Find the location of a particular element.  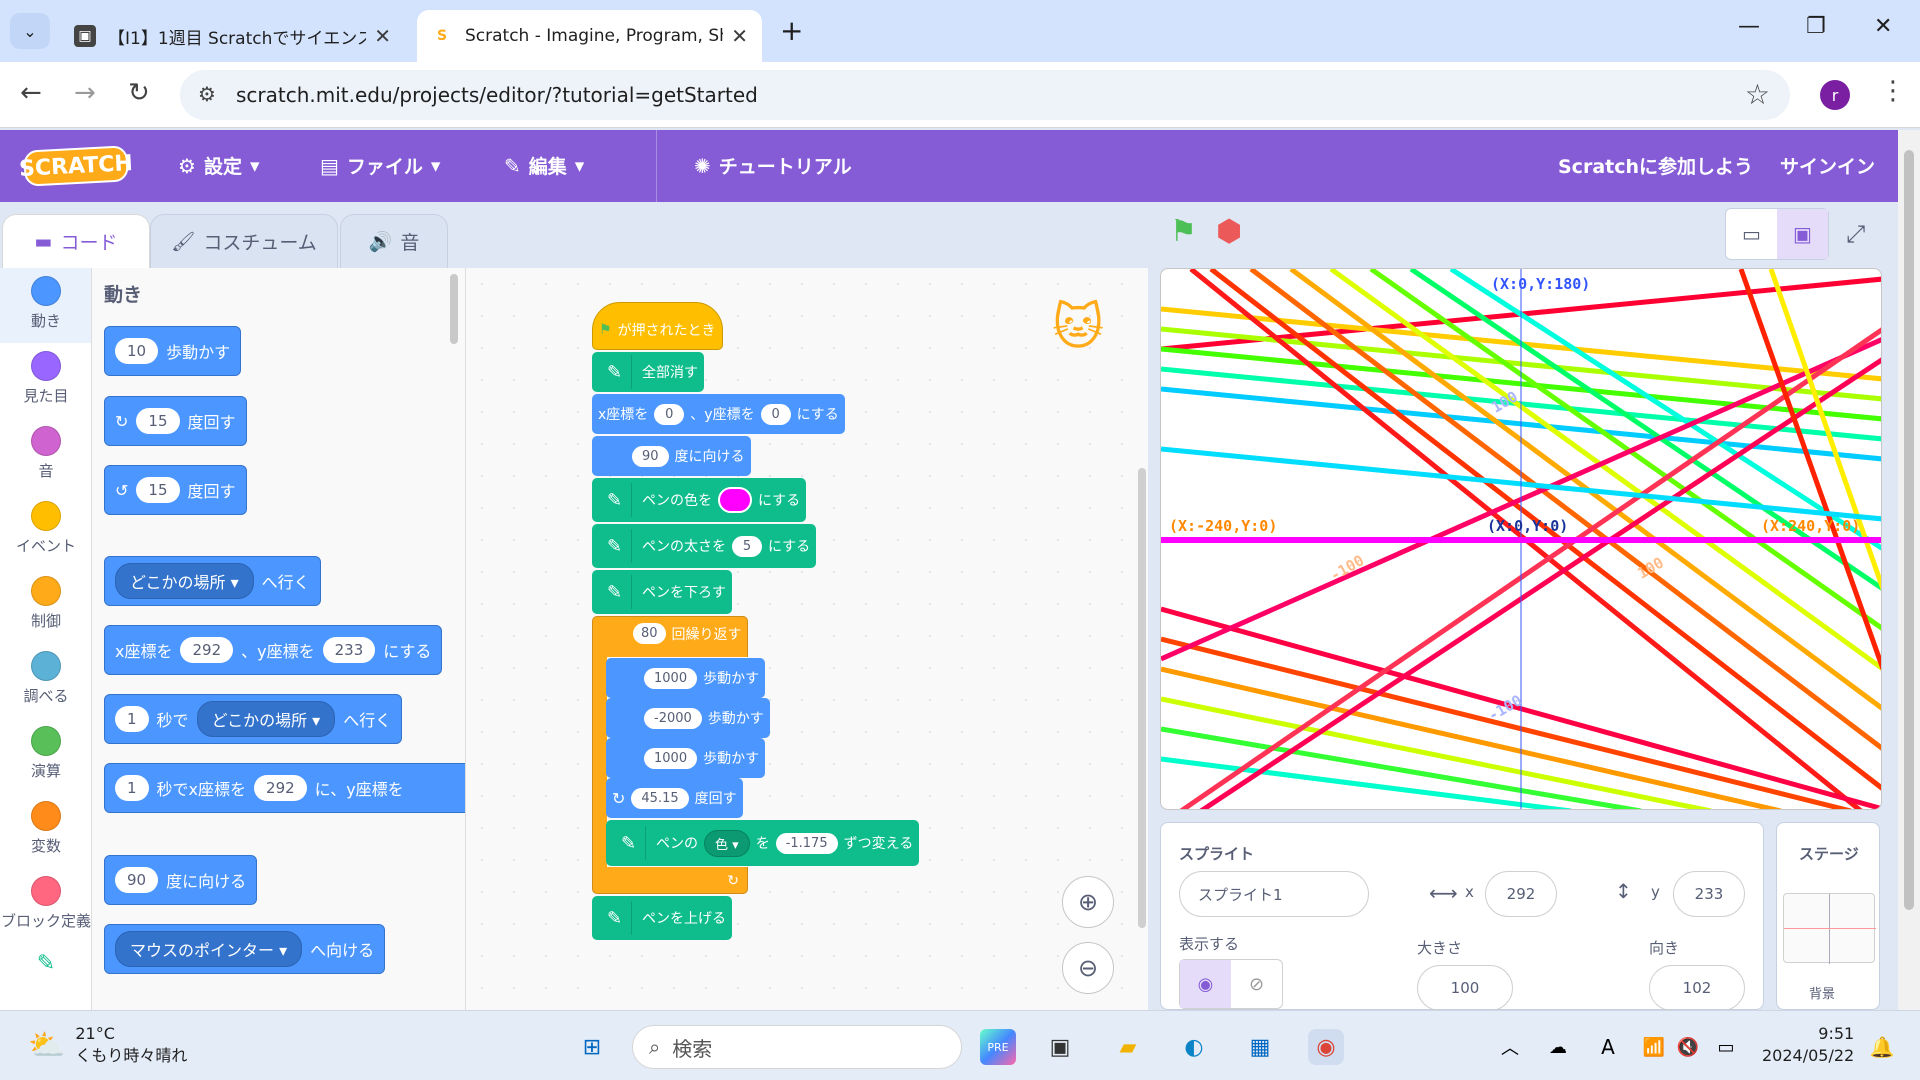

block-go-to-xy: x座標を 292 、y座標を 233 にする is located at coordinates (273, 650).